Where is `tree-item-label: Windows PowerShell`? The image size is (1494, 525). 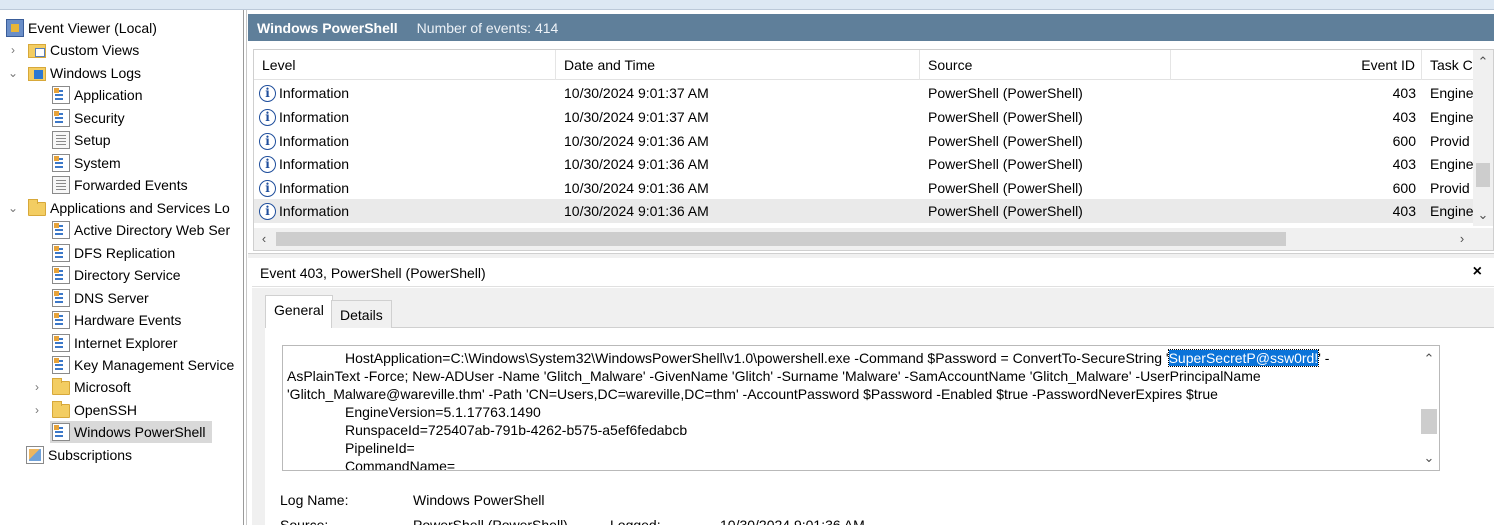 tree-item-label: Windows PowerShell is located at coordinates (140, 432).